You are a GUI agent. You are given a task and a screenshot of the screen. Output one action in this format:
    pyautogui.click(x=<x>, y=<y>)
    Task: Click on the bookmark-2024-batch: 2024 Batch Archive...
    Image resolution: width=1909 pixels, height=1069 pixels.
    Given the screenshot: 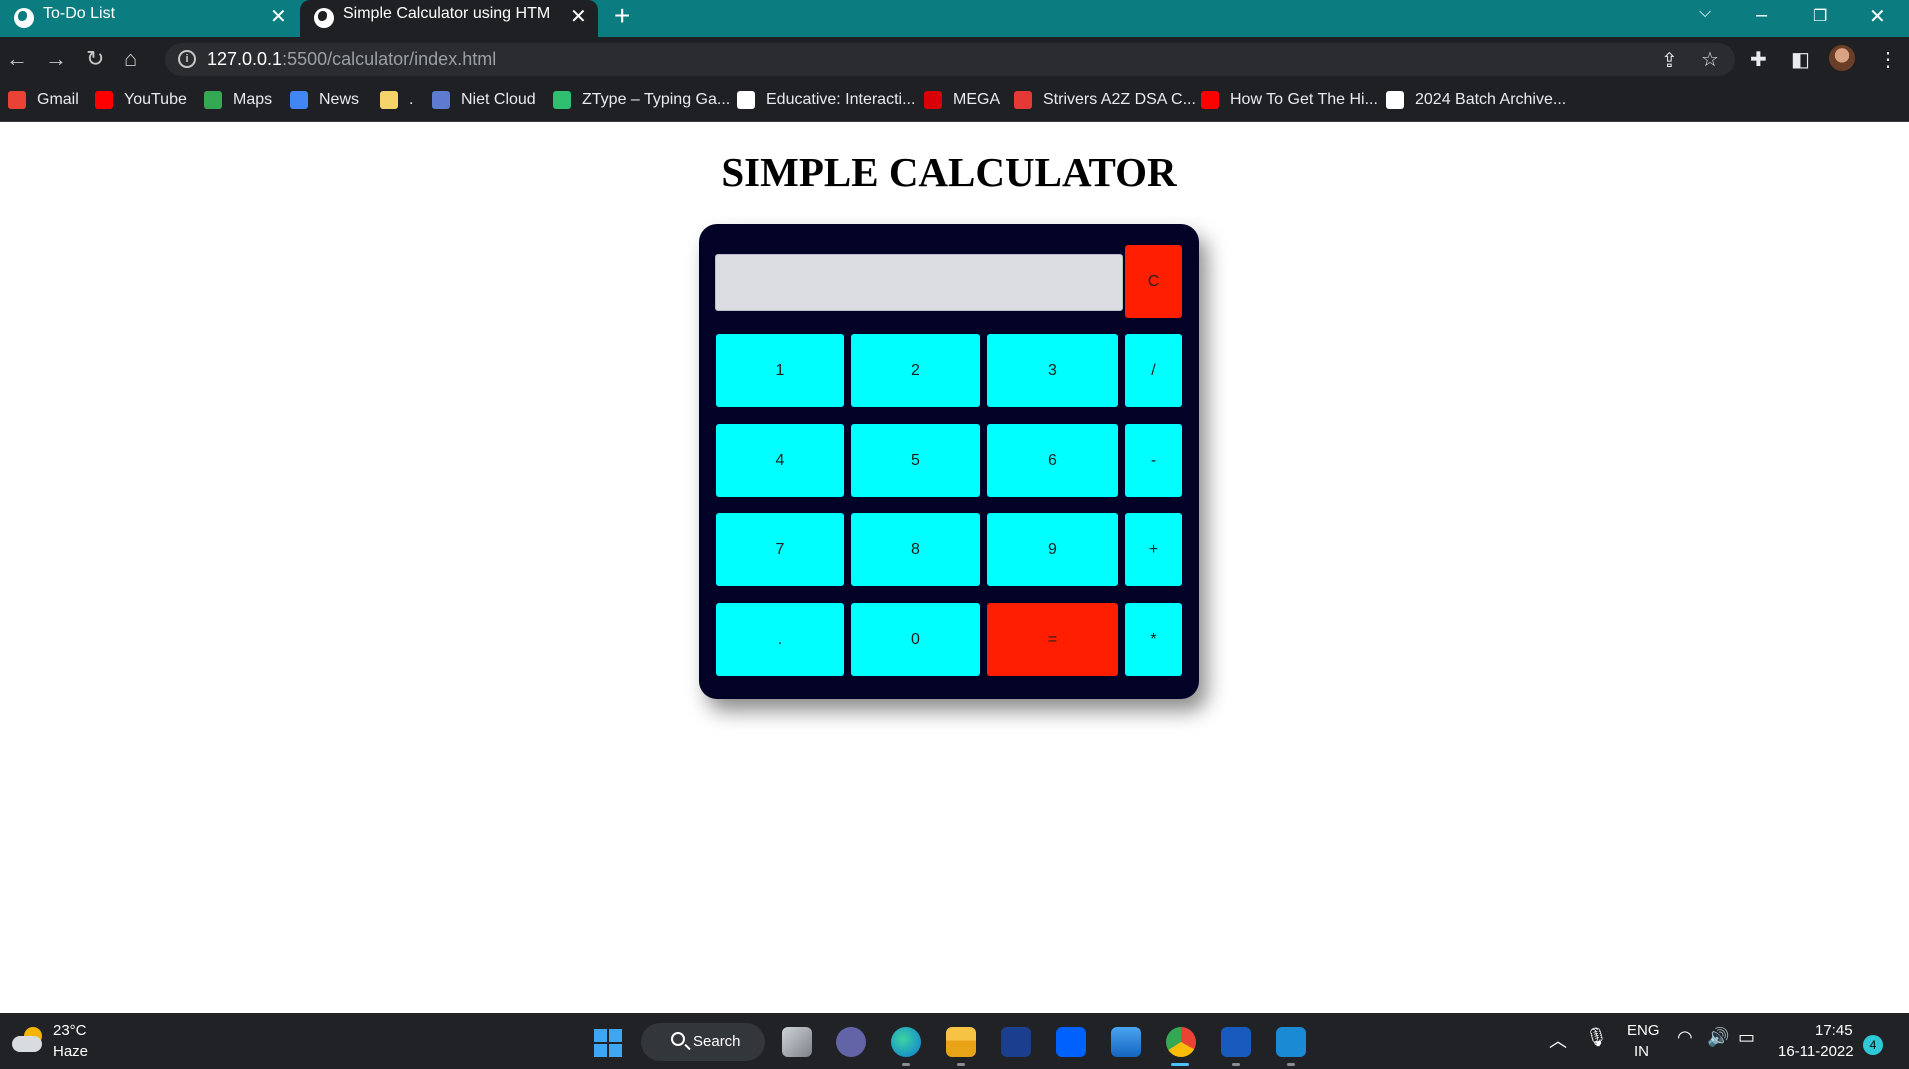 What is the action you would take?
    pyautogui.click(x=1476, y=100)
    